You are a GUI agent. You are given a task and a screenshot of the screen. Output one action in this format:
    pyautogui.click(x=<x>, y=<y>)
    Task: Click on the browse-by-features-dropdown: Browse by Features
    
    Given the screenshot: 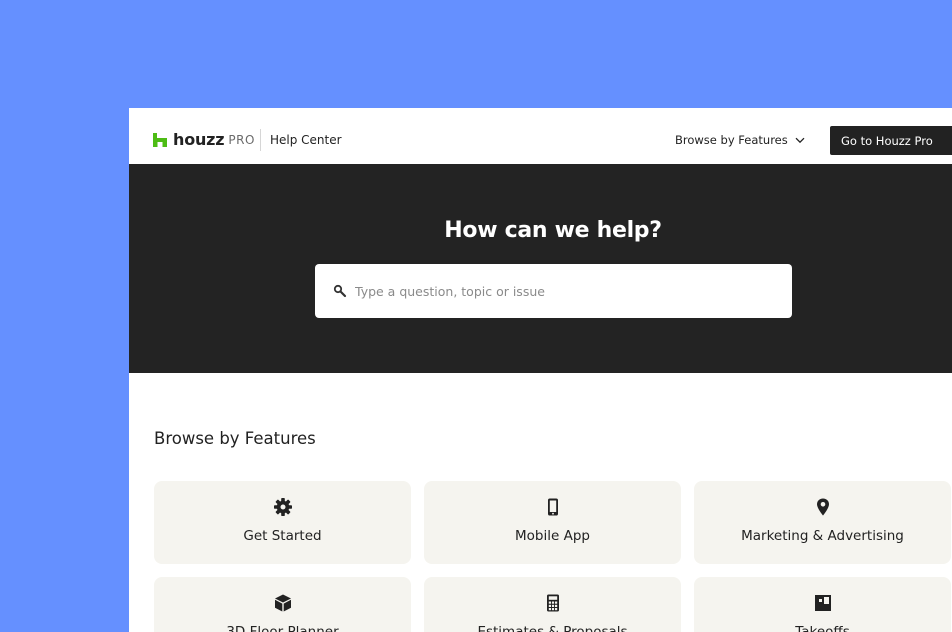 What is the action you would take?
    pyautogui.click(x=740, y=140)
    